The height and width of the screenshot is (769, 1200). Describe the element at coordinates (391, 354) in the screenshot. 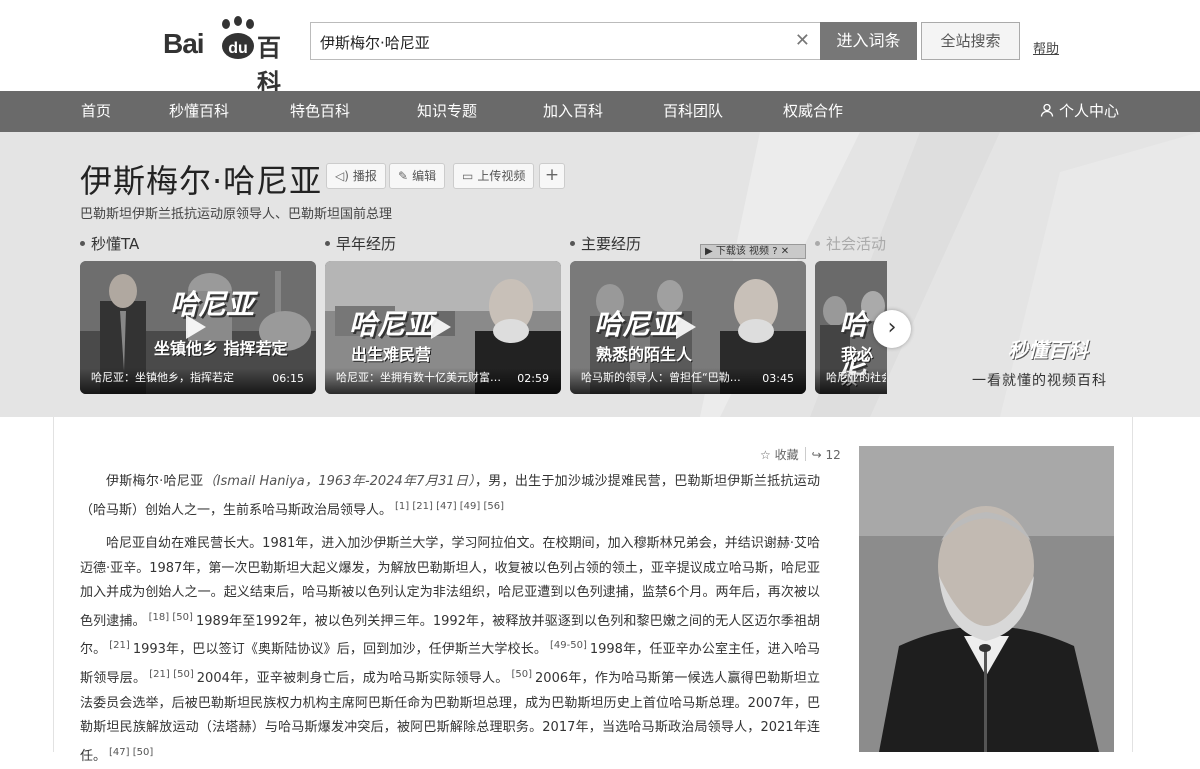

I see `card-overlay-subtitle: 出生难民营` at that location.